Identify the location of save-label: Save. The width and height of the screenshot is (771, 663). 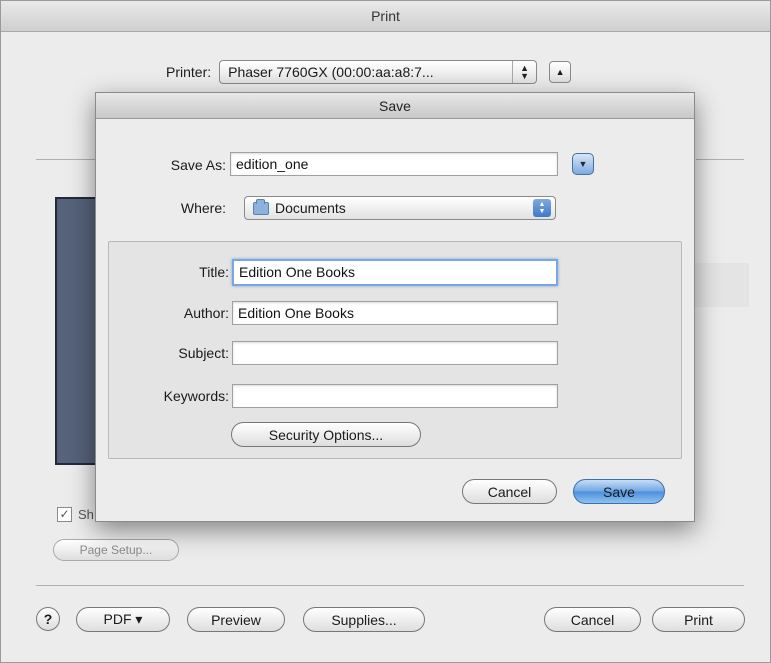
(619, 491).